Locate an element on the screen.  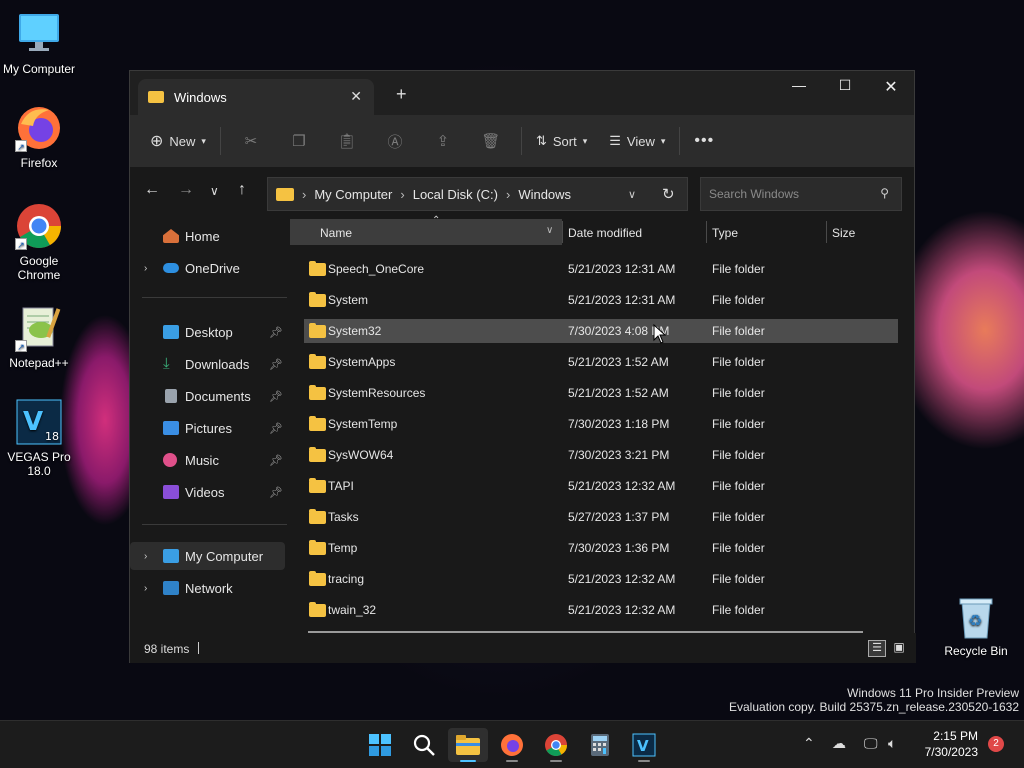
file-row: twain_32 5/21/2023 12:32 AM File folder is located at coordinates (601, 610).